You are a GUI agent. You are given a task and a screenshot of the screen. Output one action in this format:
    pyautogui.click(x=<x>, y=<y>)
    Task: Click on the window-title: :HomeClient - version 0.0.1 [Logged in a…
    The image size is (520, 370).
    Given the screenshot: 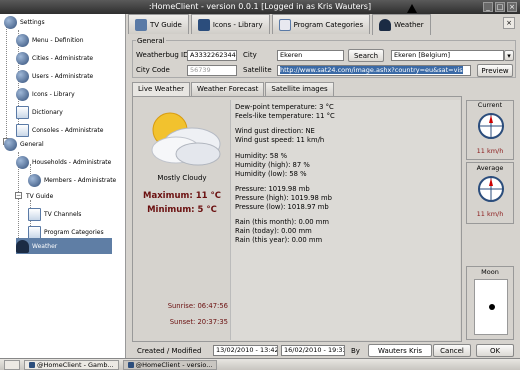 What is the action you would take?
    pyautogui.click(x=260, y=6)
    